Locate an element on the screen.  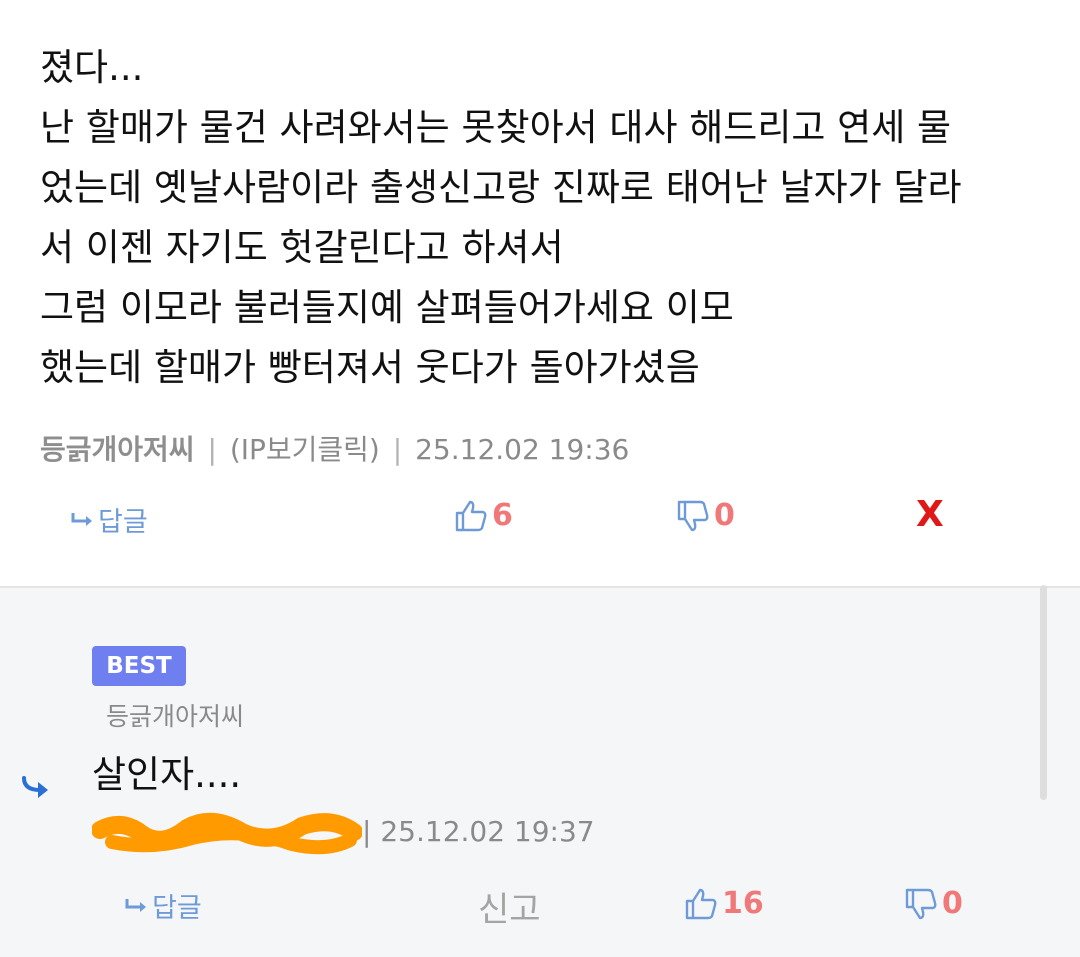
report-button: 신고 is located at coordinates (509, 906).